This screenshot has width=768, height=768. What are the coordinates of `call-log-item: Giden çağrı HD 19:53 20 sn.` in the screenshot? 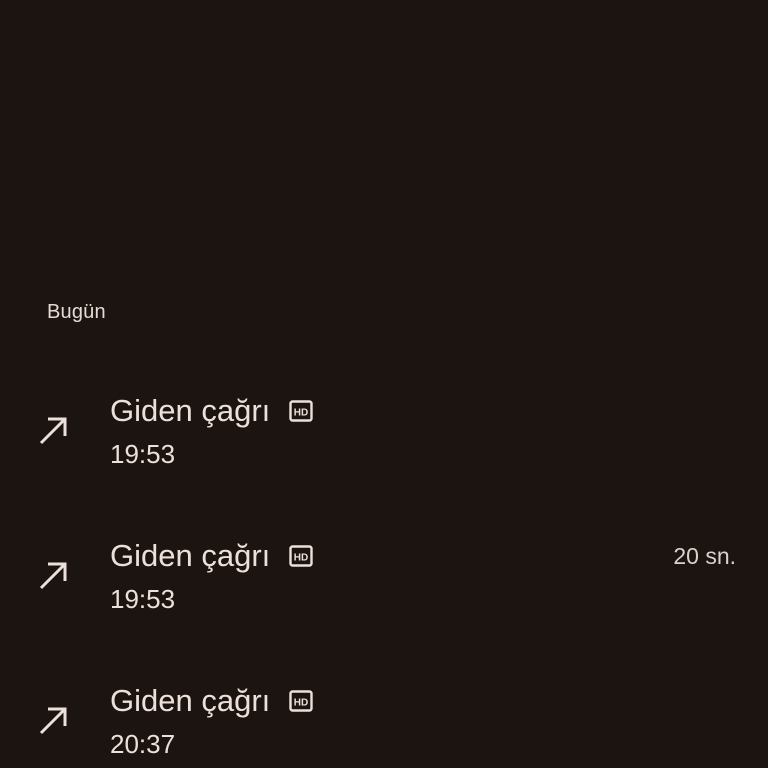 It's located at (384, 592).